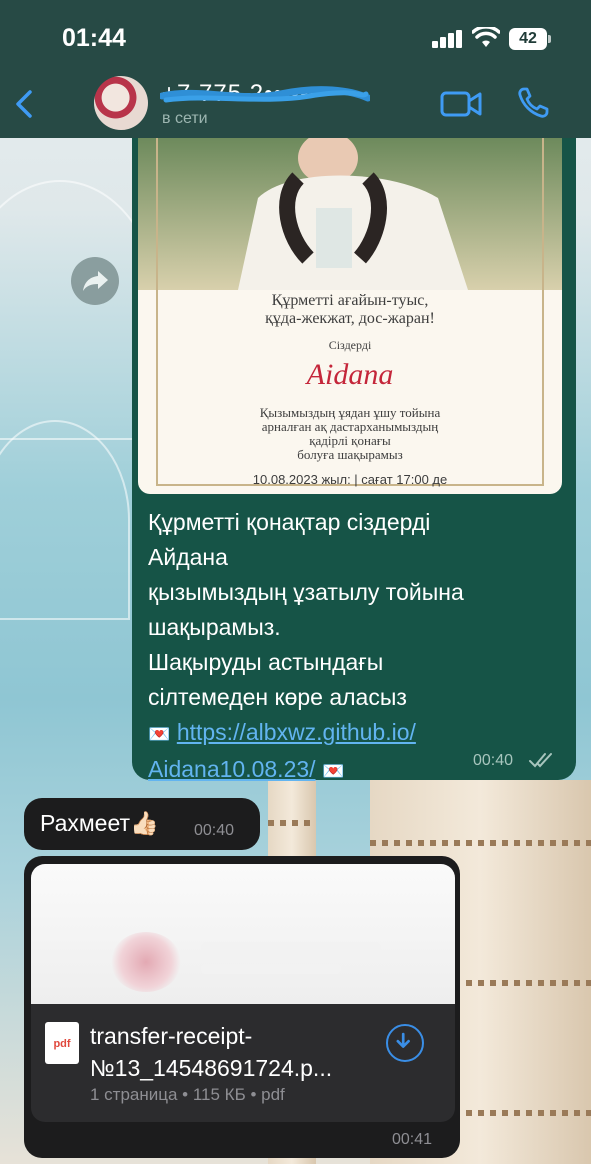  I want to click on phone-icon, so click(533, 103).